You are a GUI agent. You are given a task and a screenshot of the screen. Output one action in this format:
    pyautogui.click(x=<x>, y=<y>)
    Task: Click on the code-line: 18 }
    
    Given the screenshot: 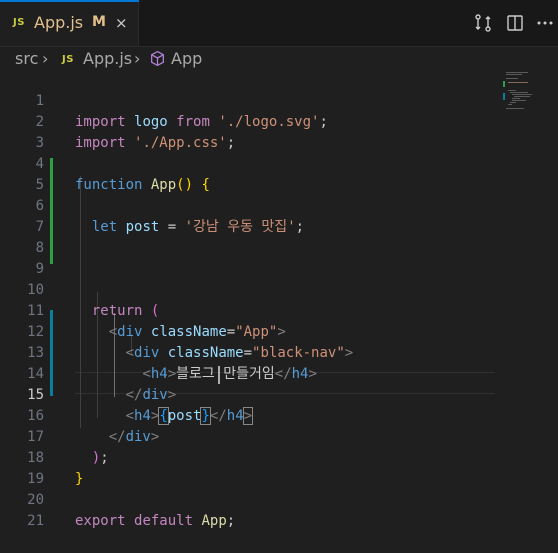 What is the action you would take?
    pyautogui.click(x=279, y=457)
    